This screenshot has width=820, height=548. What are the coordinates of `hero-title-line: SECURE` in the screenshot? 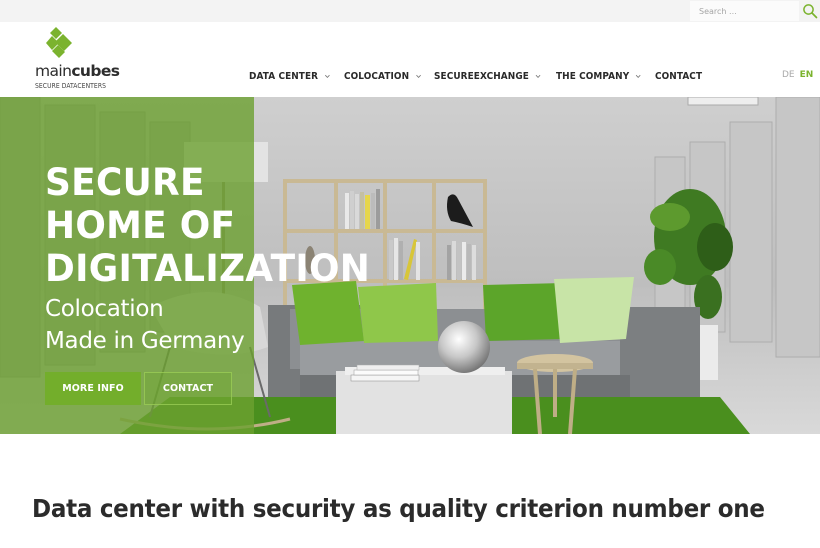 It's located at (125, 182).